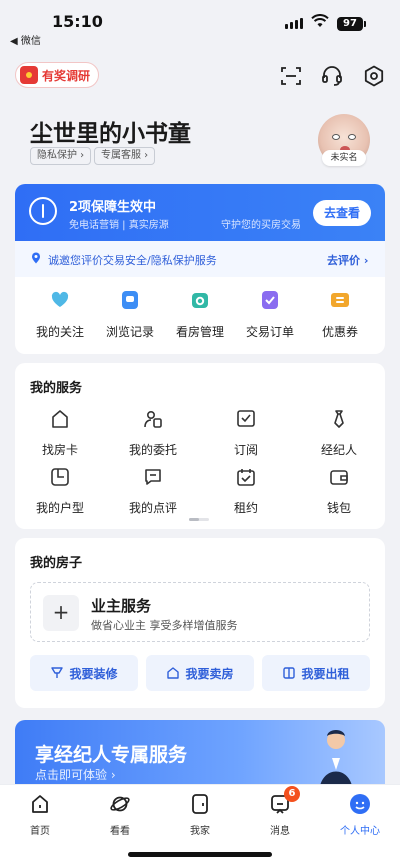  What do you see at coordinates (270, 315) in the screenshot?
I see `quick-link-orders: 交易订单` at bounding box center [270, 315].